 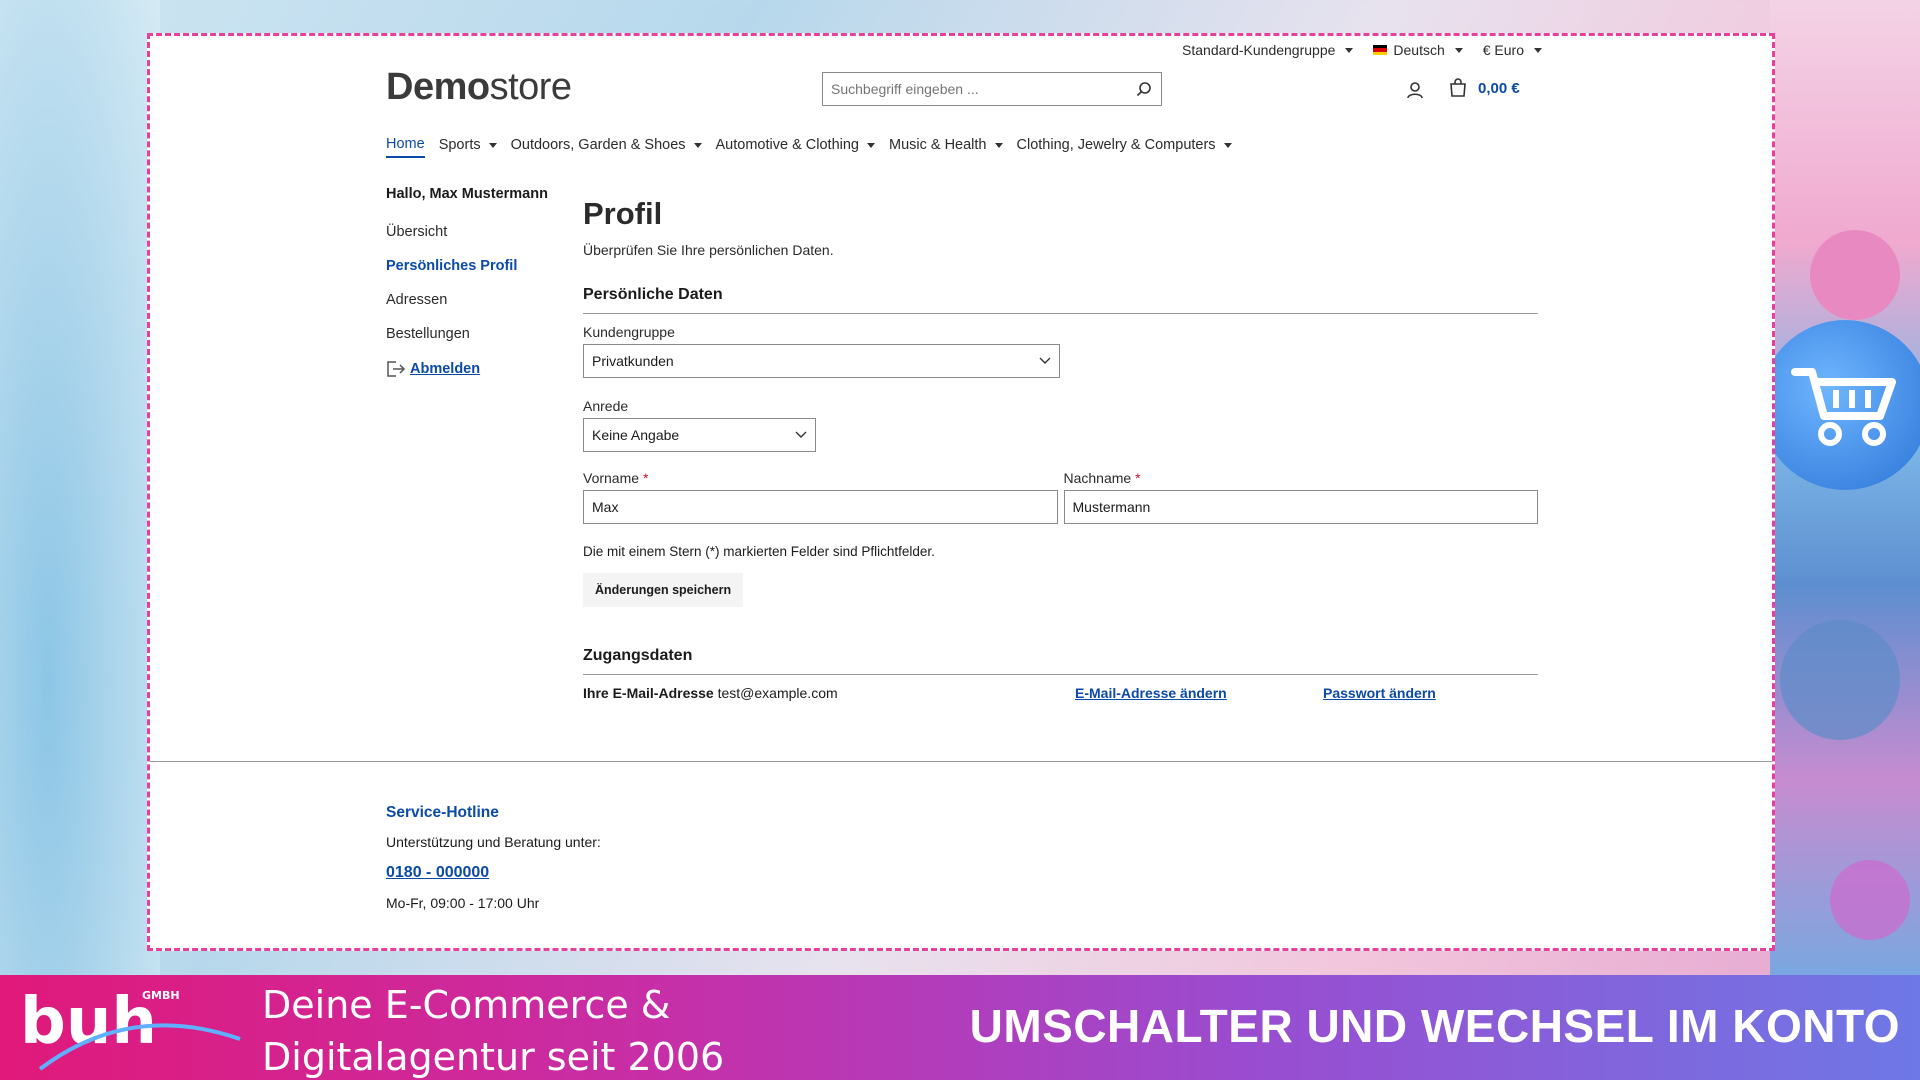 I want to click on logout-icon, so click(x=396, y=369).